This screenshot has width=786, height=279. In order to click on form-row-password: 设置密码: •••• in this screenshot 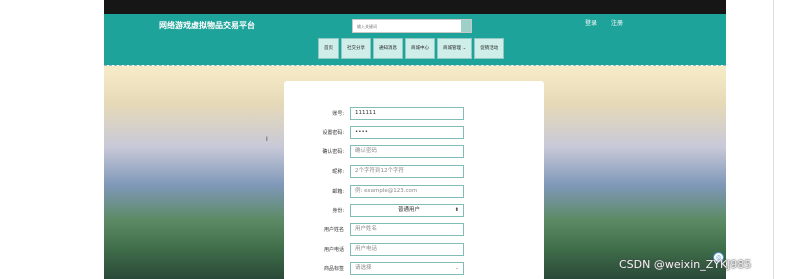, I will do `click(414, 134)`.